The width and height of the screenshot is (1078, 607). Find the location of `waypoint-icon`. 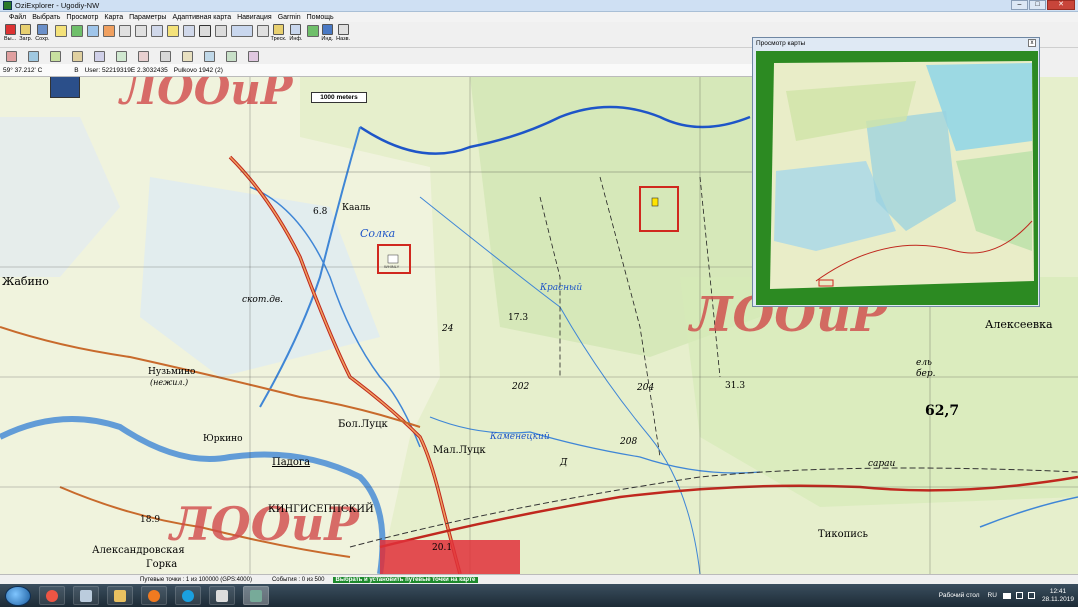

waypoint-icon is located at coordinates (60, 31).